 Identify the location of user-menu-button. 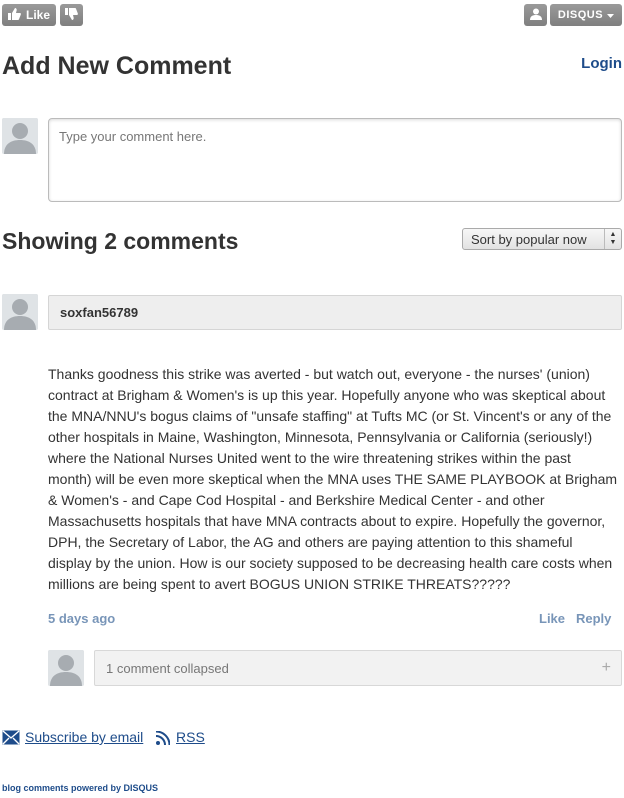
(535, 15).